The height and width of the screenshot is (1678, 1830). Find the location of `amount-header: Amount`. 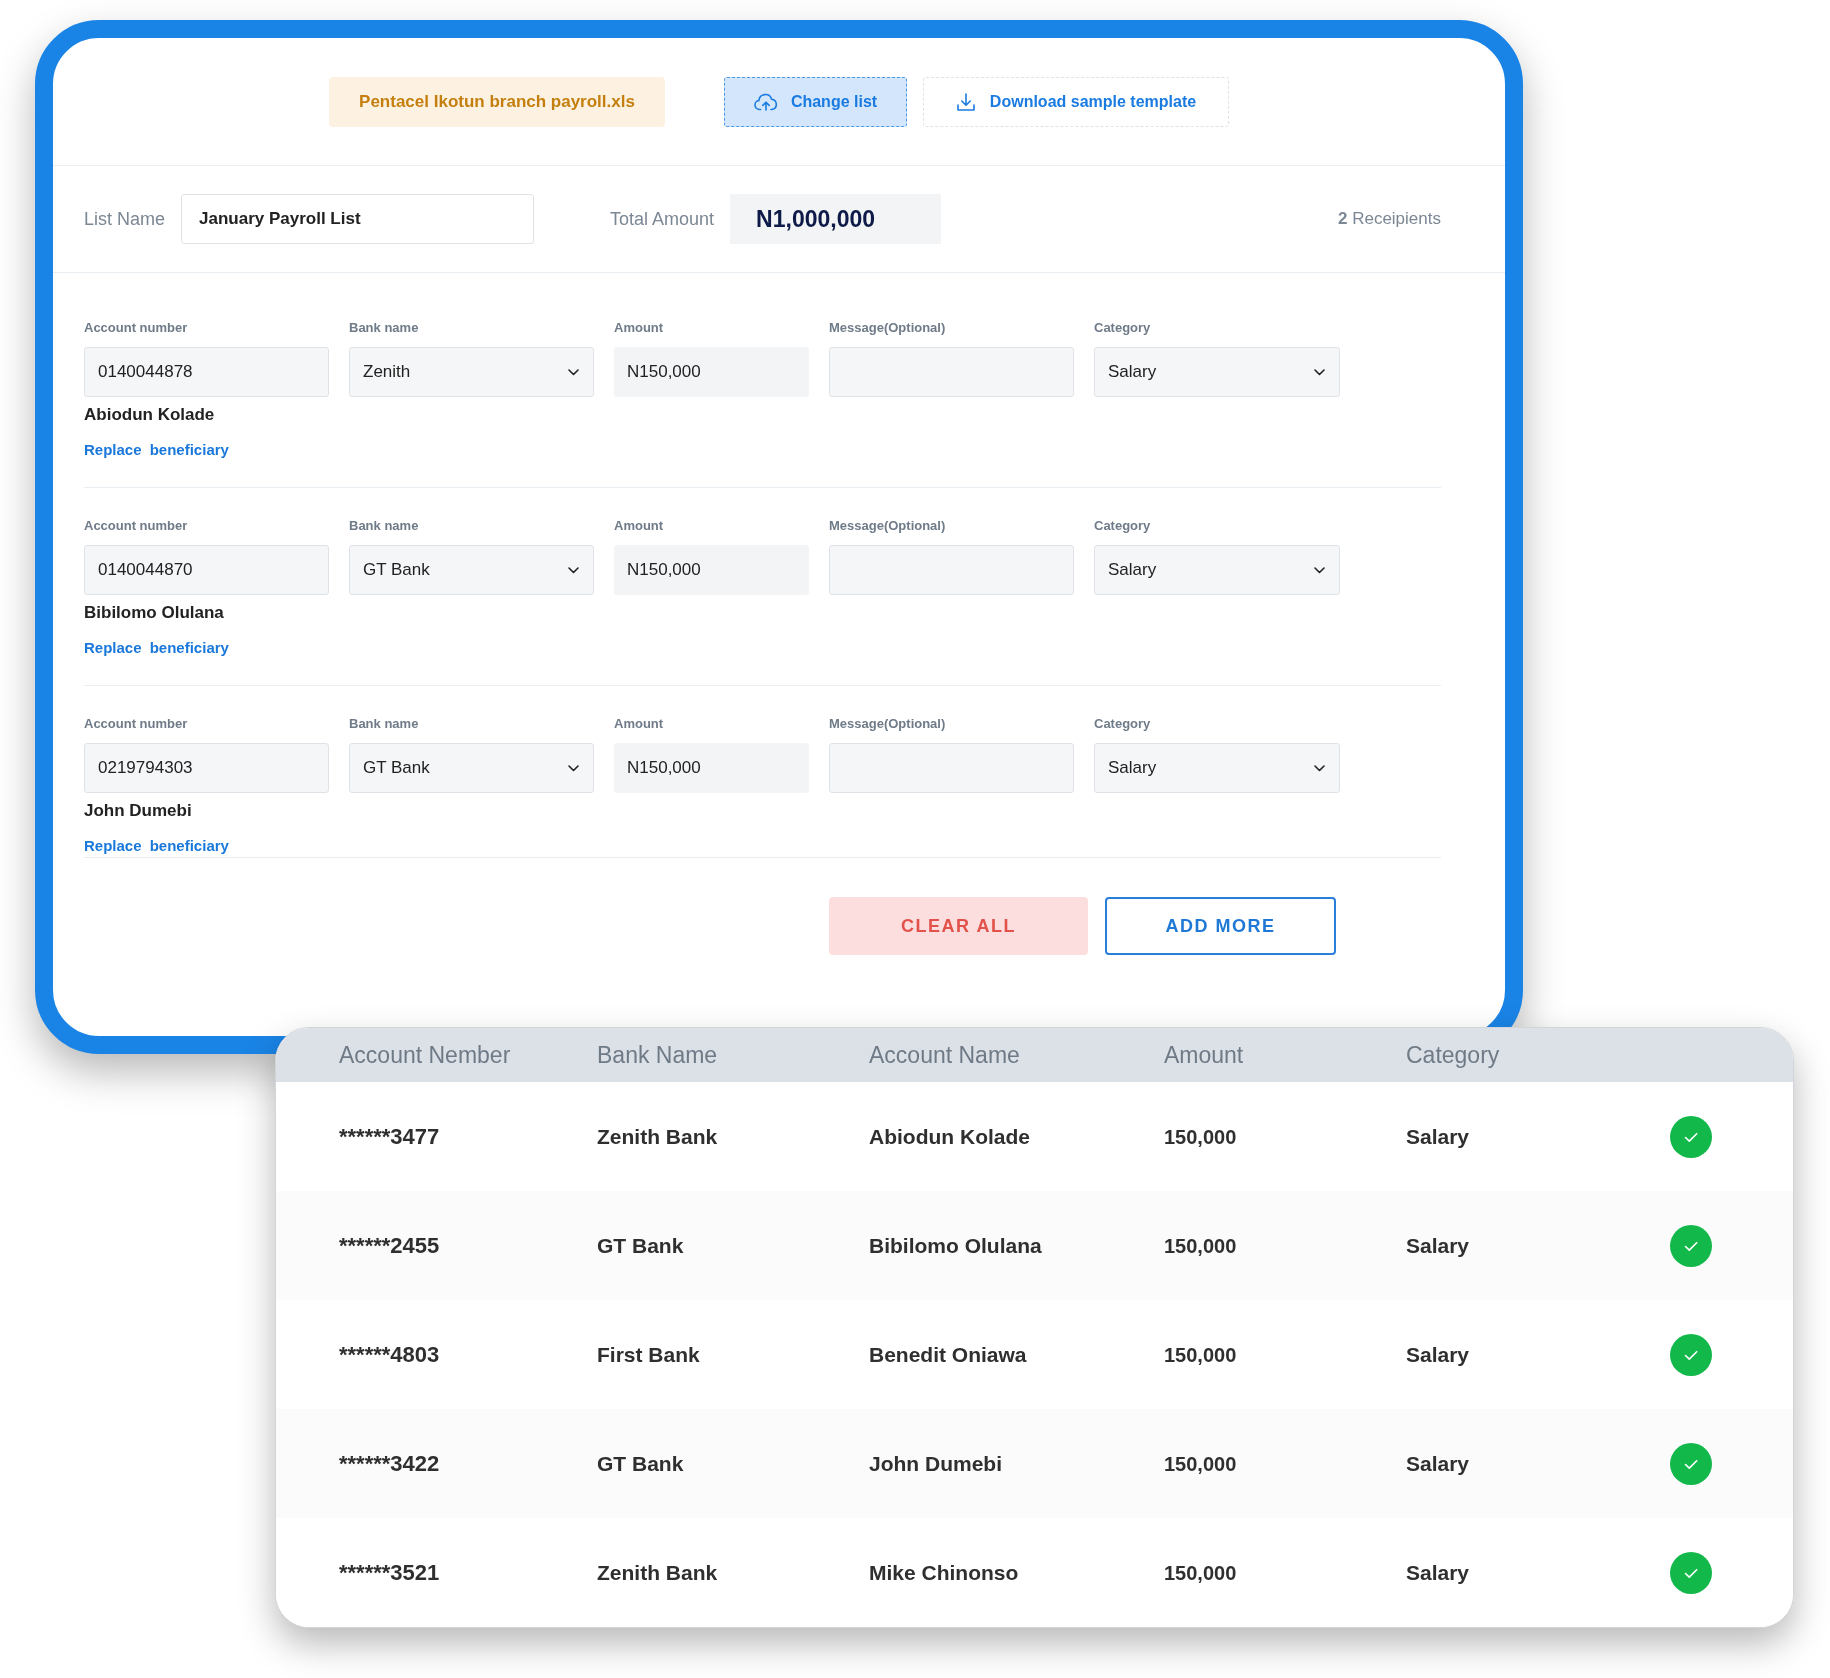

amount-header: Amount is located at coordinates (1204, 1054).